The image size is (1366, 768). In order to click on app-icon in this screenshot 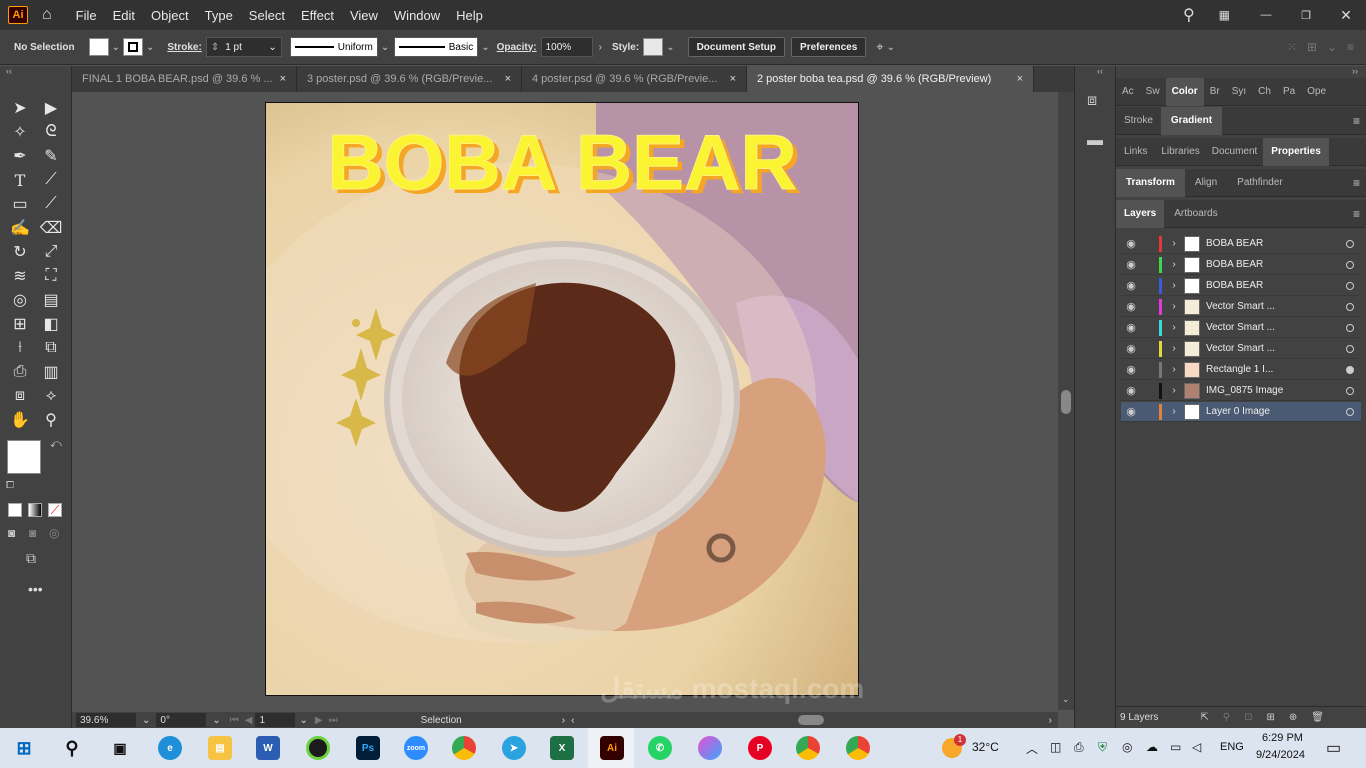, I will do `click(318, 748)`.